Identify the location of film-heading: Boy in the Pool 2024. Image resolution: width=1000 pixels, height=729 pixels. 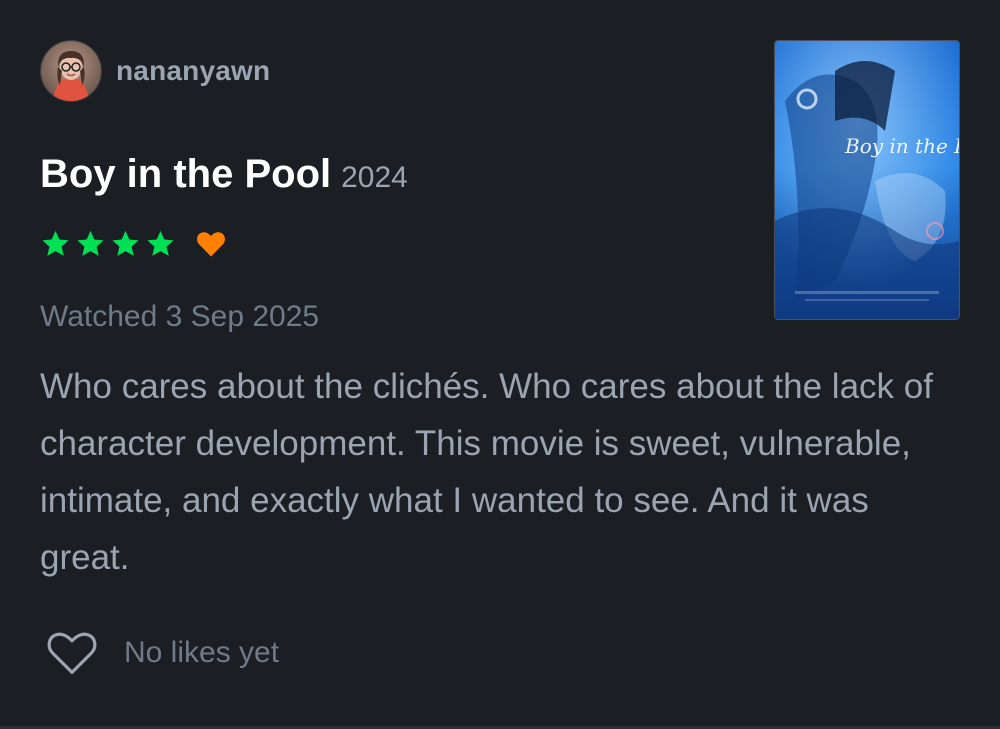
(224, 174).